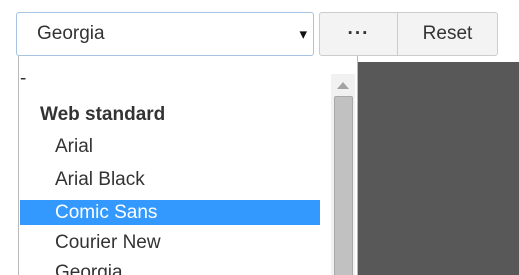  I want to click on caret-down-icon: ▾, so click(303, 34).